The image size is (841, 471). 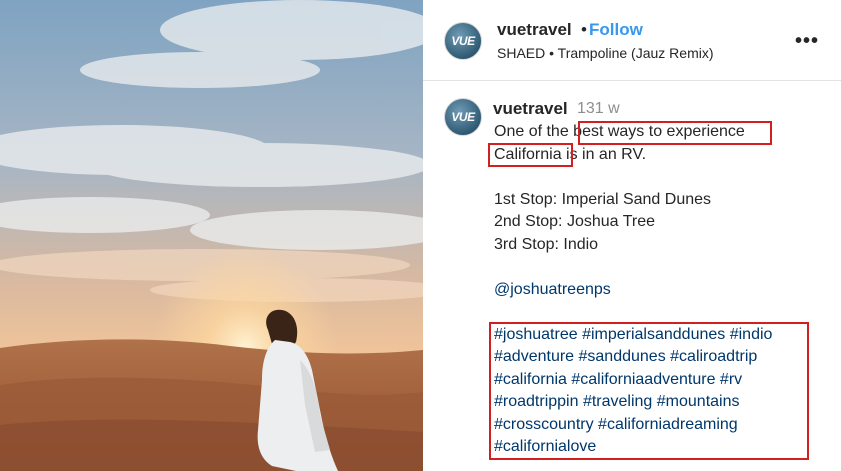 What do you see at coordinates (530, 155) in the screenshot?
I see `highlight-box-california` at bounding box center [530, 155].